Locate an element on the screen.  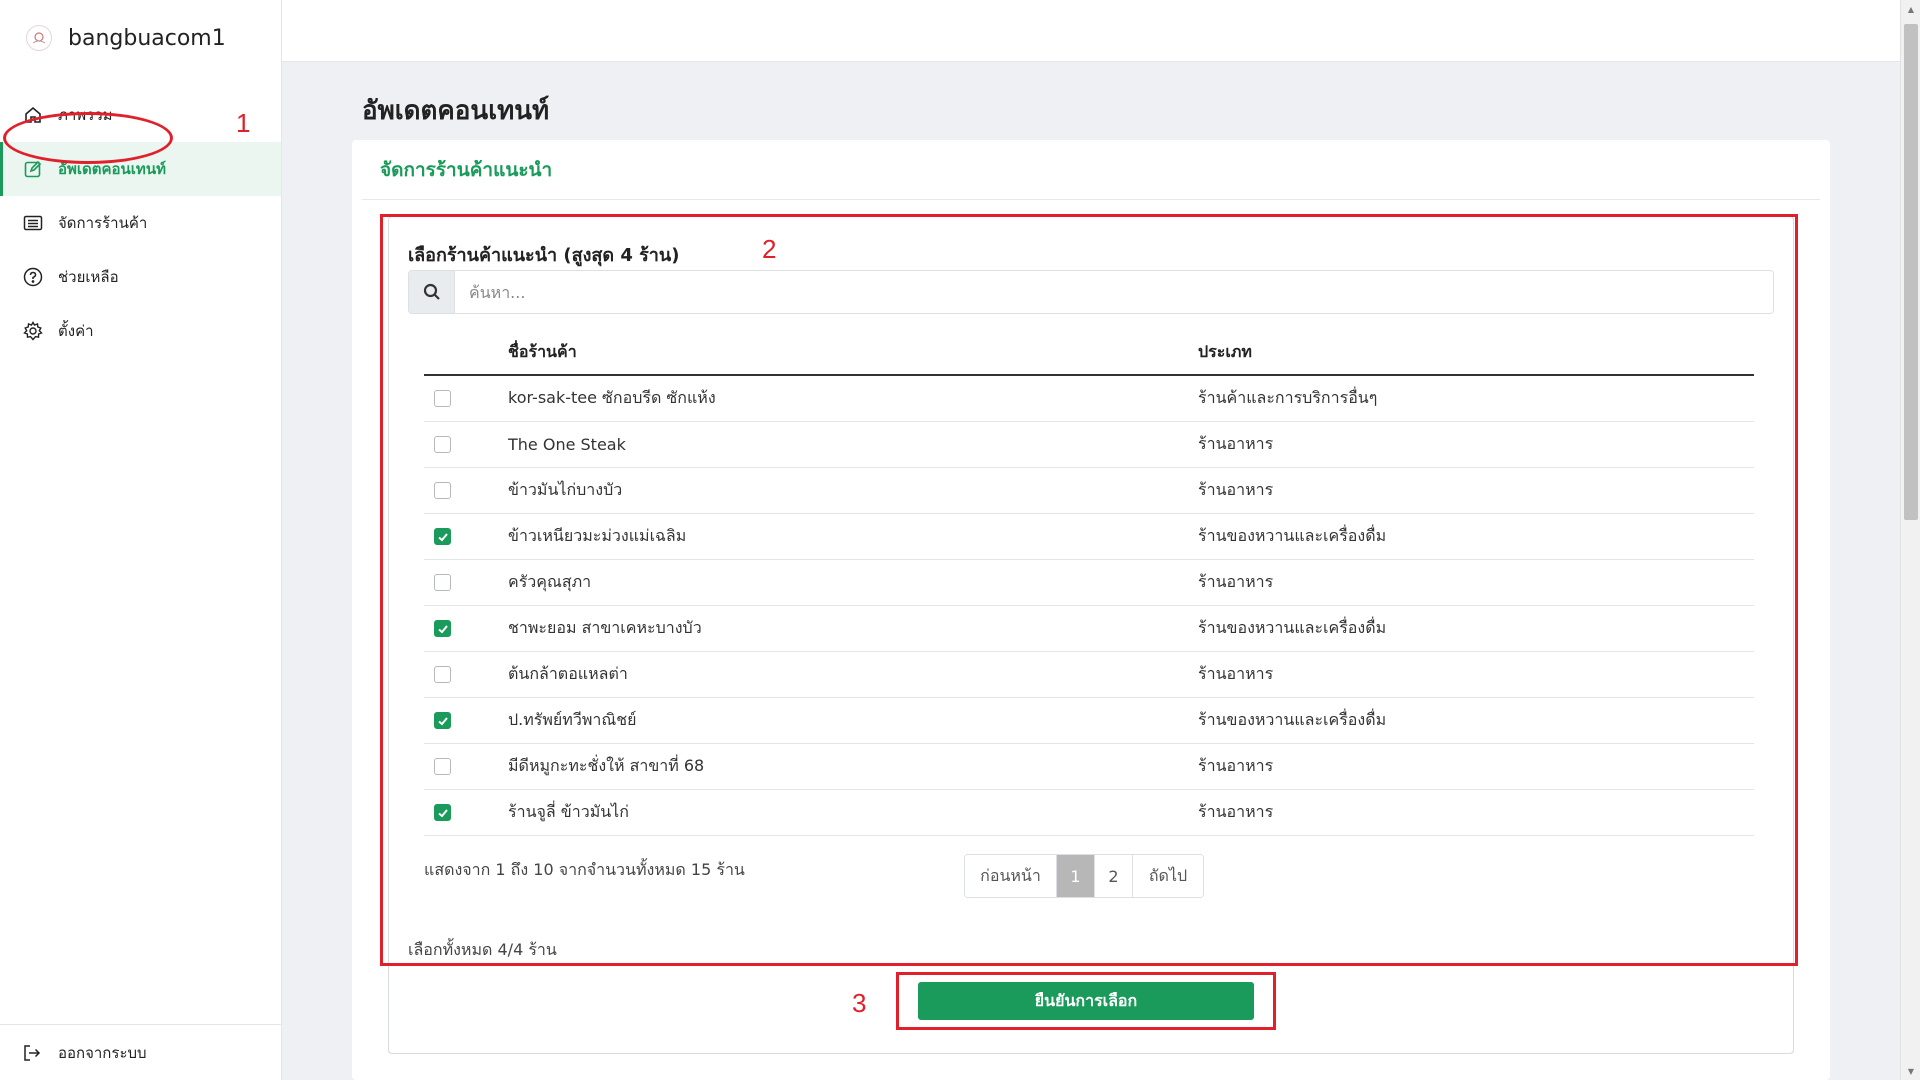
sidebar-item-manage-shops: จัดการร้านค้า is located at coordinates (140, 223).